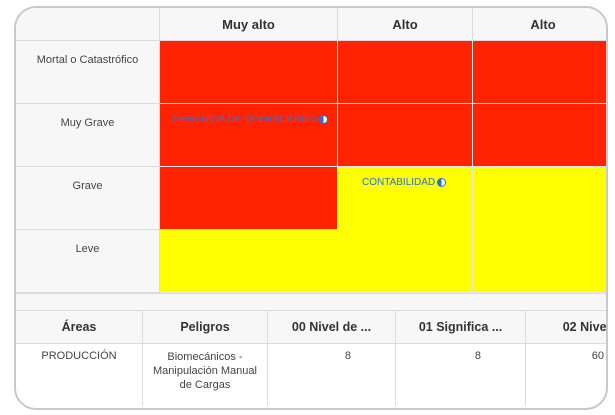 This screenshot has height=415, width=615. Describe the element at coordinates (205, 327) in the screenshot. I see `table-header-peligros: Peligros` at that location.